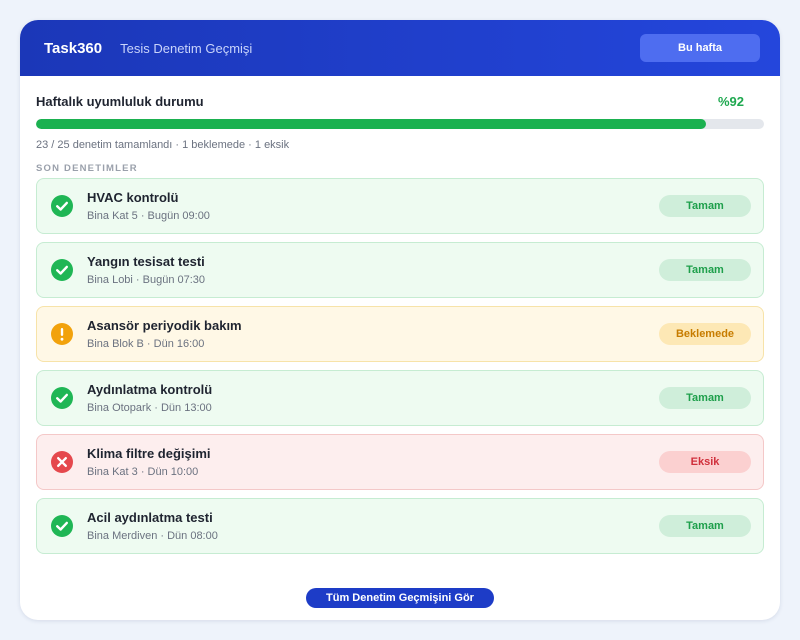  What do you see at coordinates (705, 462) in the screenshot?
I see `status-badge: Eksik` at bounding box center [705, 462].